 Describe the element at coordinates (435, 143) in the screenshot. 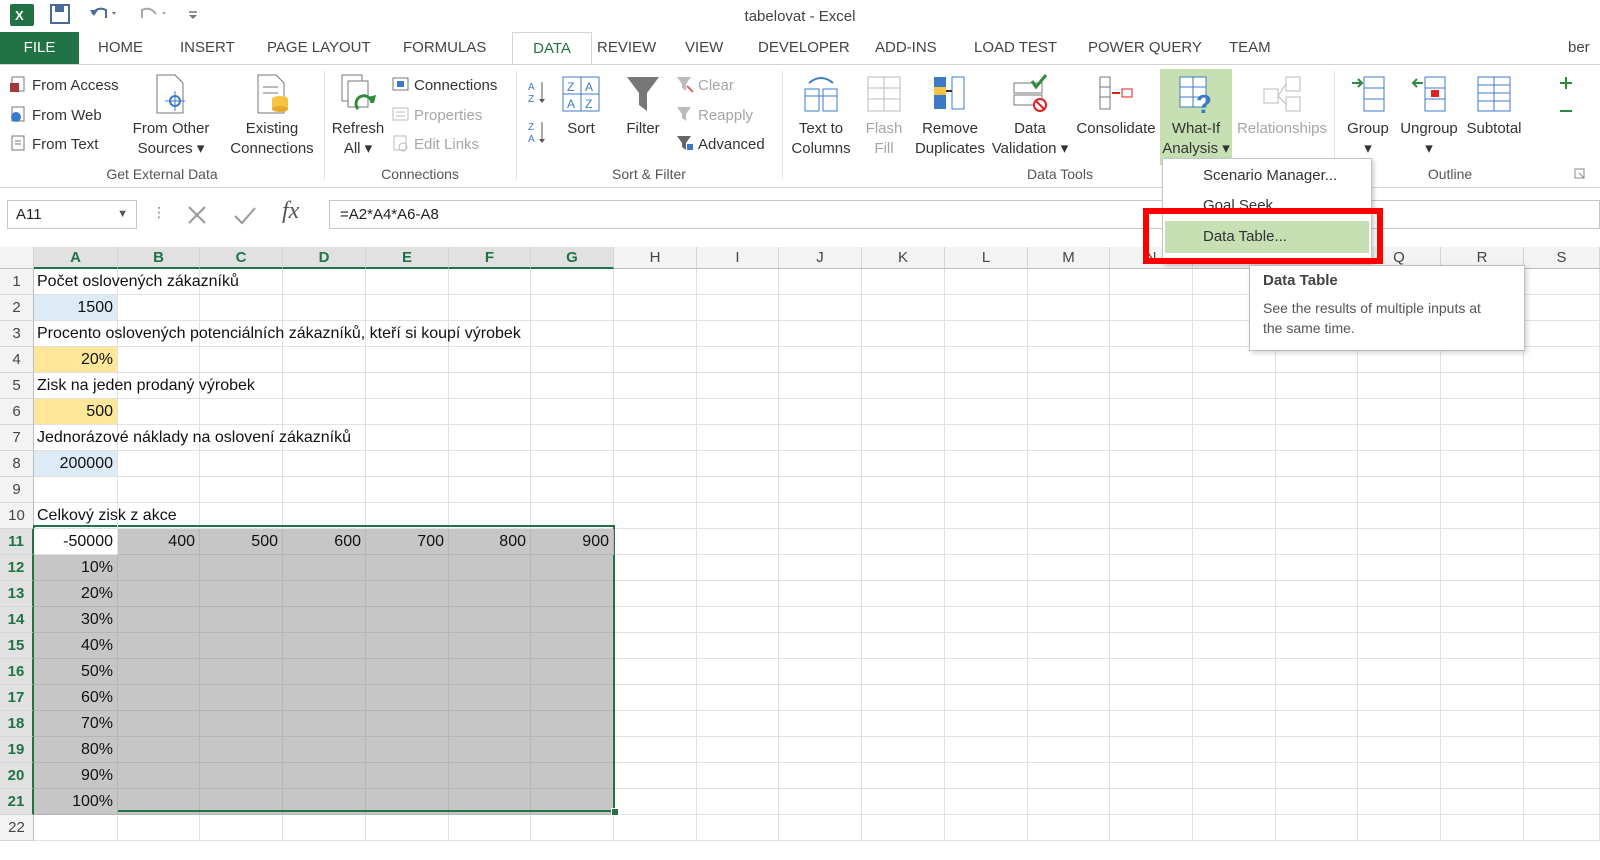

I see `edit-links-button: Edit Links` at that location.